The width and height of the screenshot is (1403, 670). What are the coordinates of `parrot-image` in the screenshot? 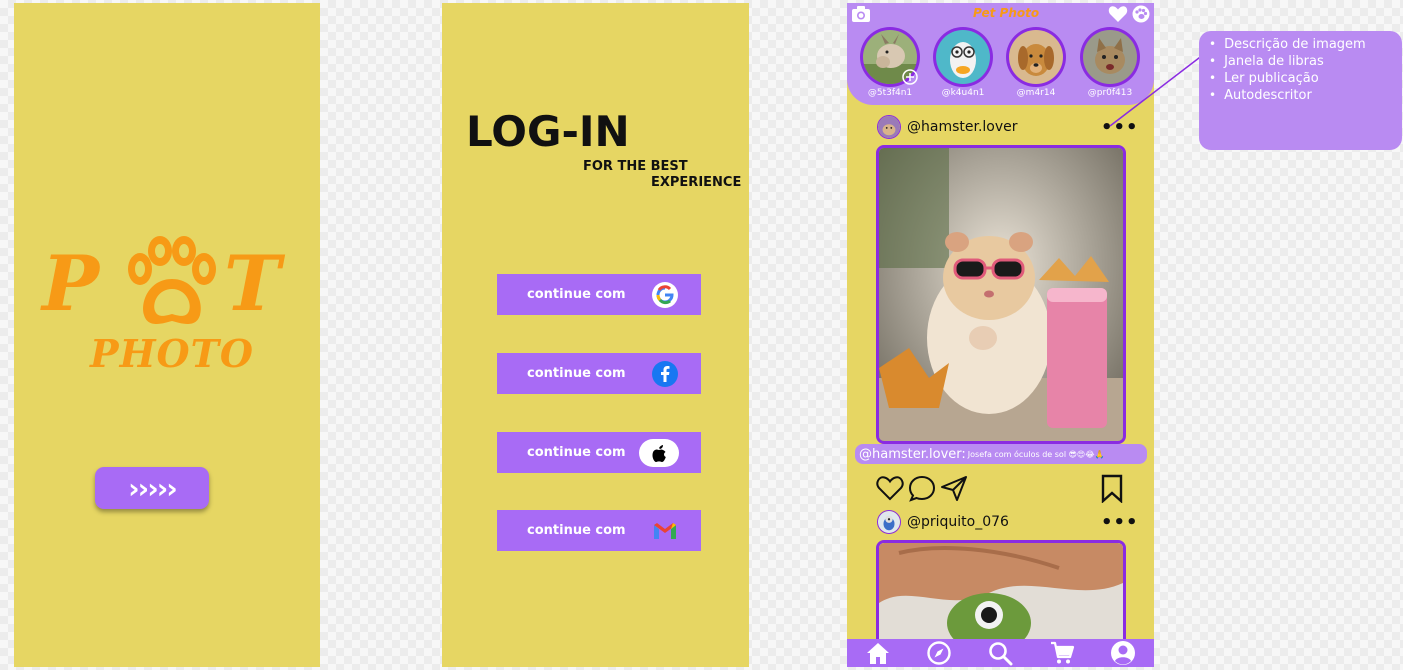 It's located at (1001, 595).